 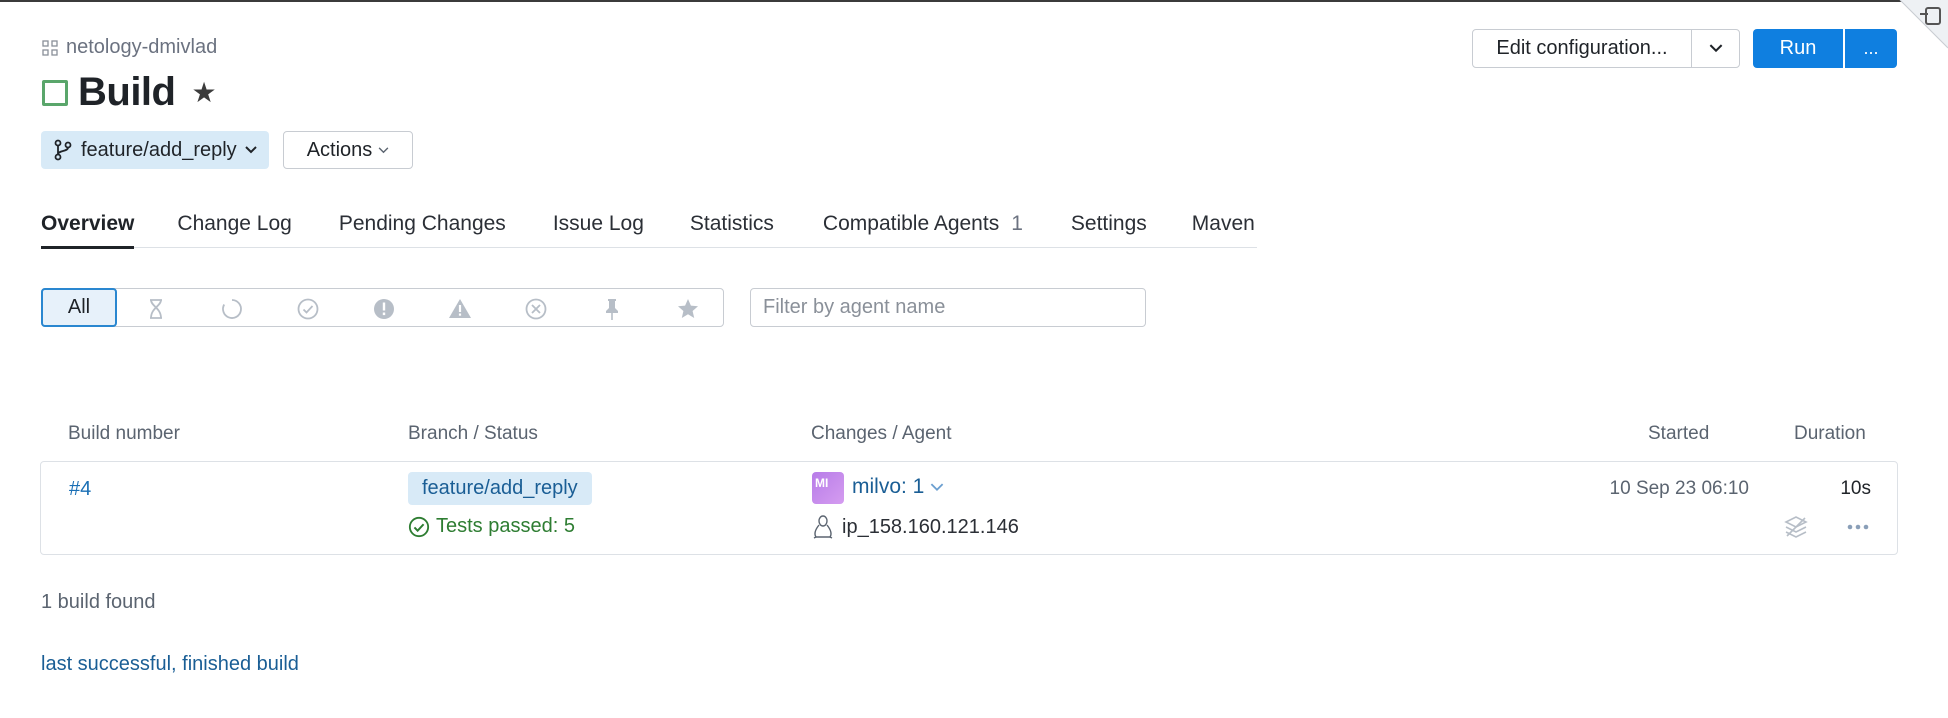 I want to click on project-grid-icon, so click(x=50, y=47).